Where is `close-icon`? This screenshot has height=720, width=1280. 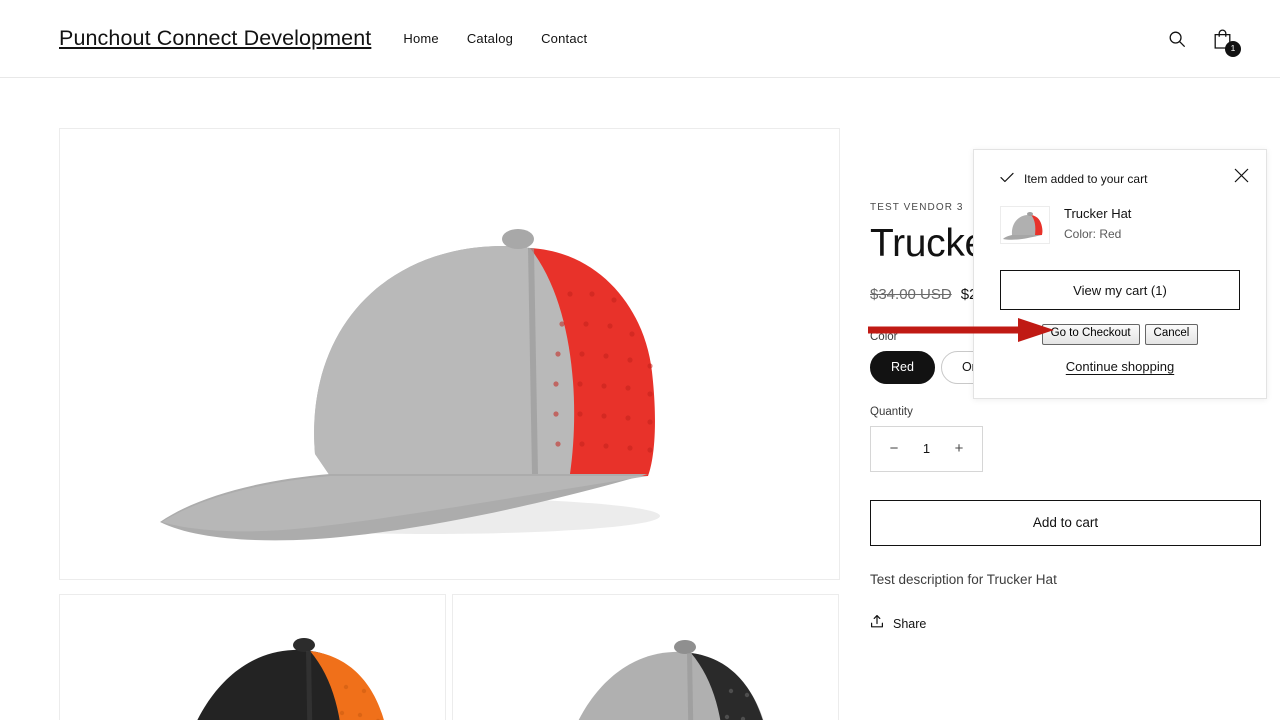 close-icon is located at coordinates (1241, 175).